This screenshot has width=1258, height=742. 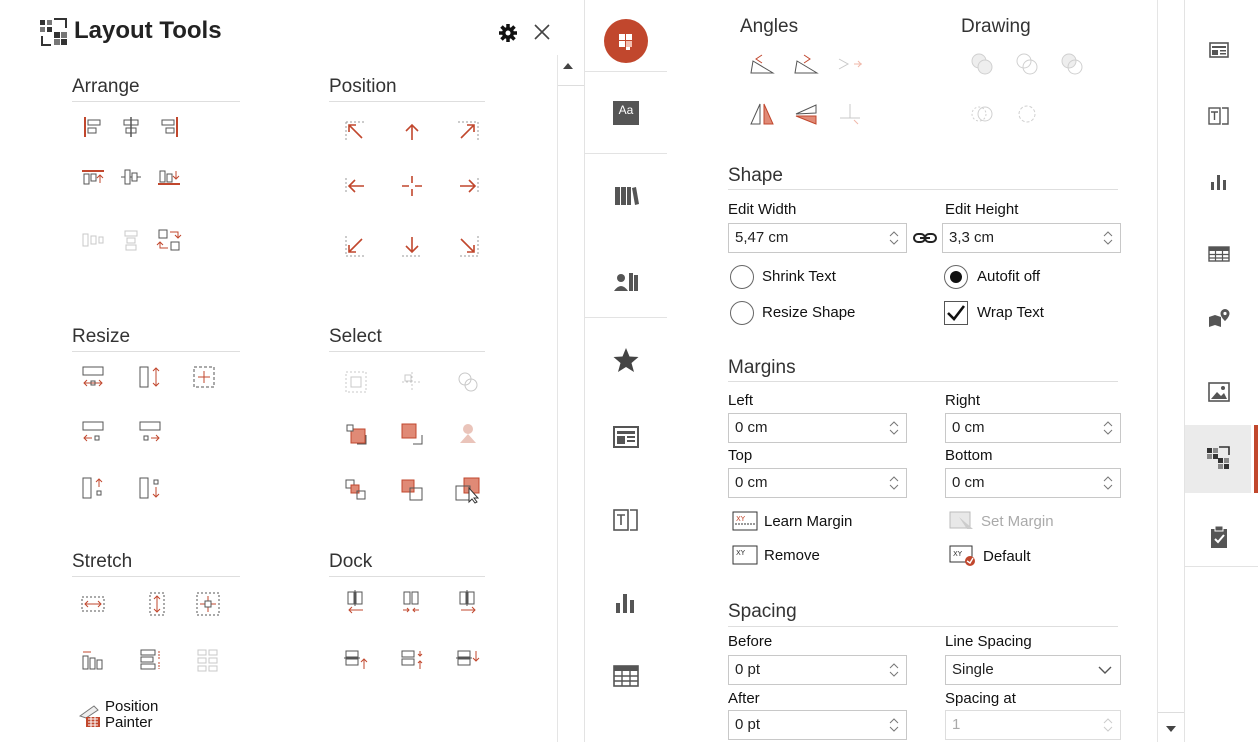 I want to click on position-bottom-left-icon, so click(x=356, y=246).